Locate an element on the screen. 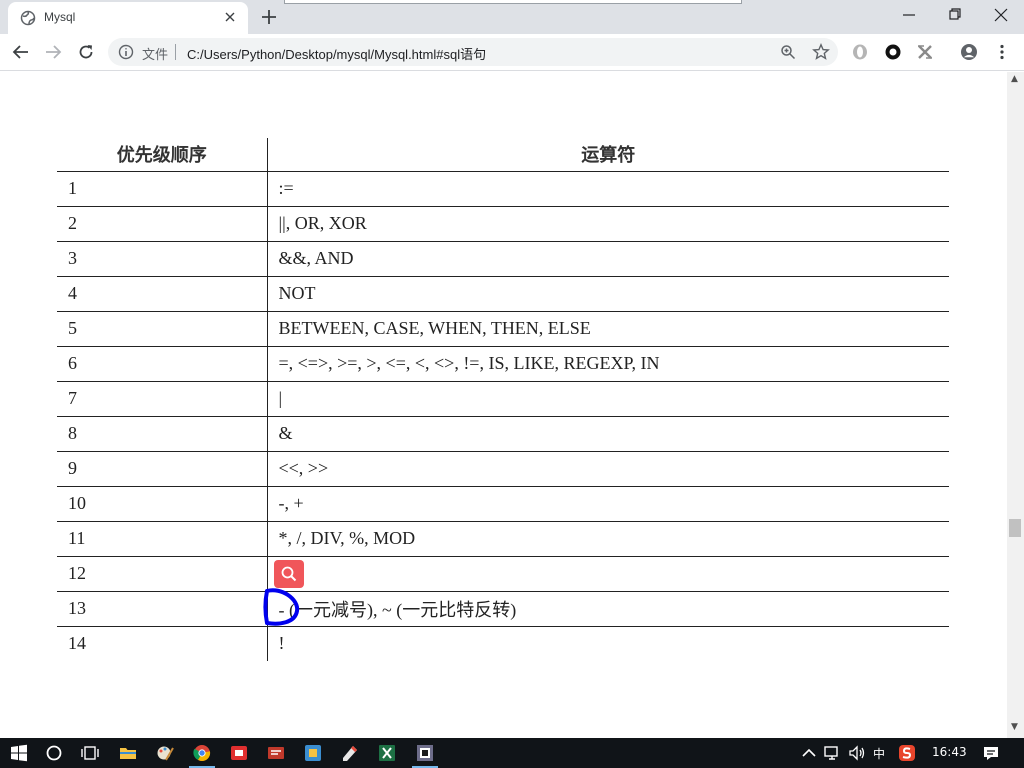 The image size is (1024, 768). operator-cell: ||, OR, XOR is located at coordinates (608, 224).